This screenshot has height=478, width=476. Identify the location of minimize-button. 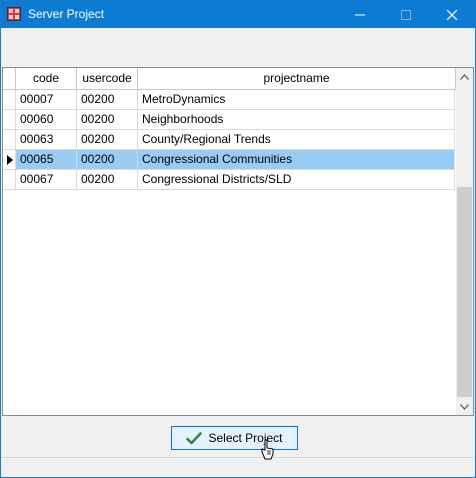
(360, 14).